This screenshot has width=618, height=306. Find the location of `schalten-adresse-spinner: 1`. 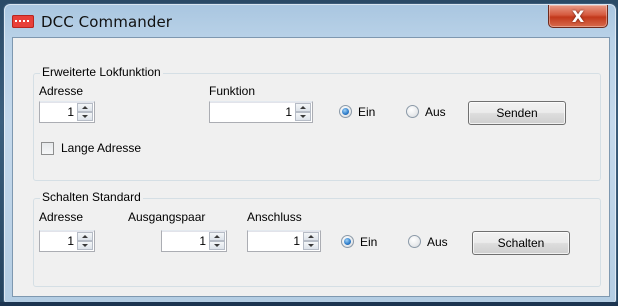

schalten-adresse-spinner: 1 is located at coordinates (67, 241).